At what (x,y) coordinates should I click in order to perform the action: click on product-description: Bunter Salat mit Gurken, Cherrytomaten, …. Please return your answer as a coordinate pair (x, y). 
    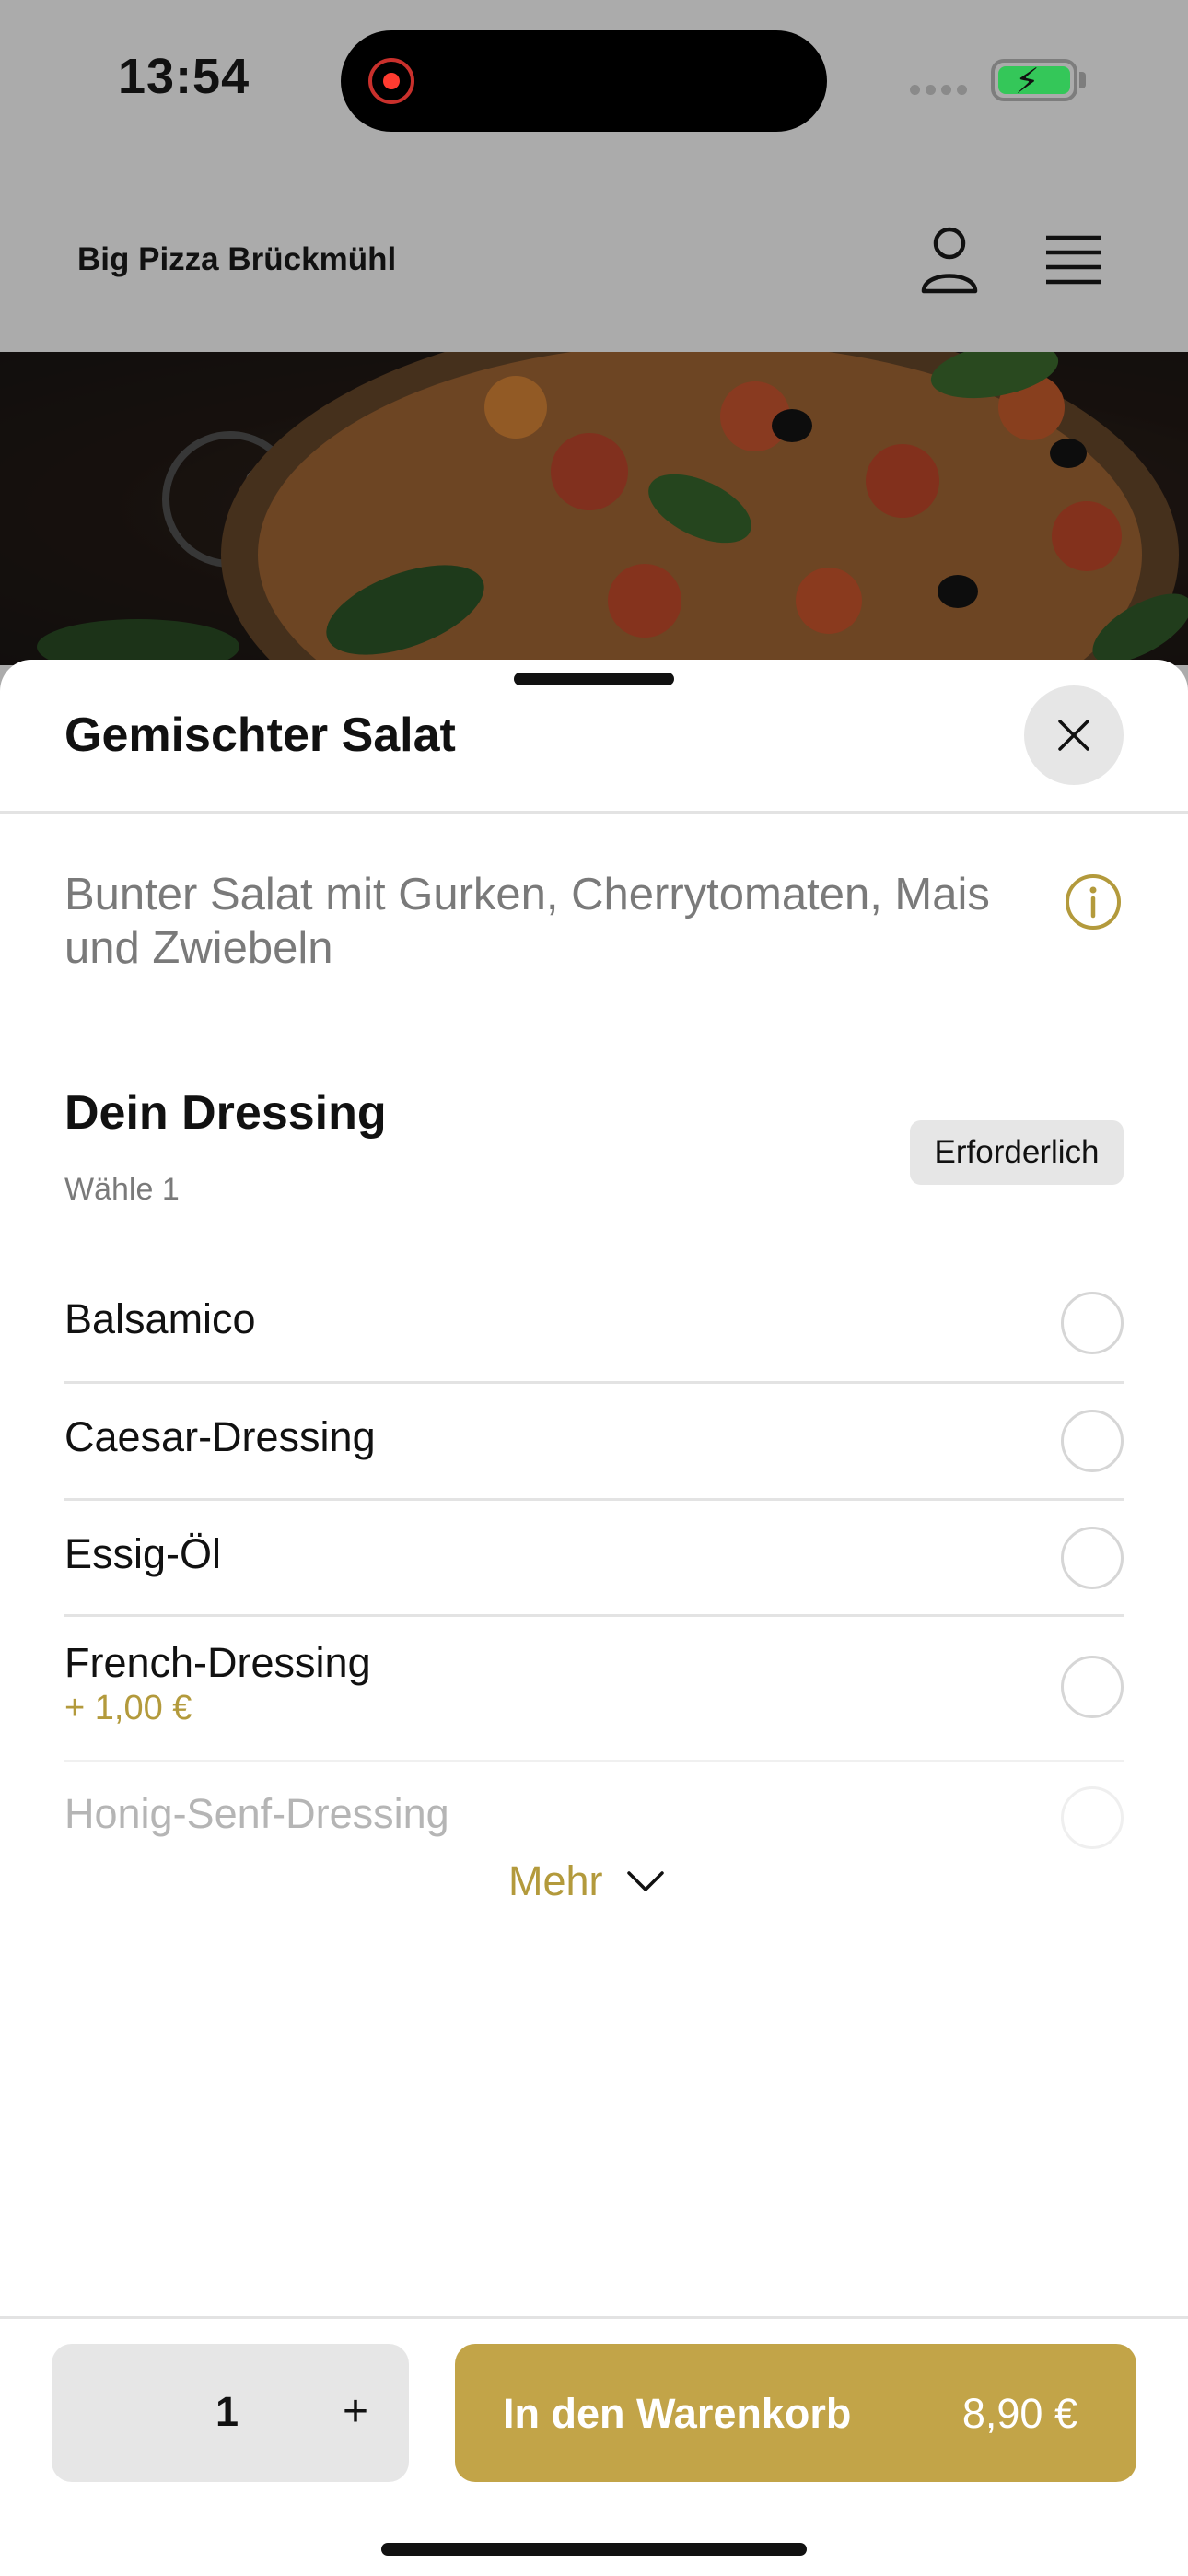
    Looking at the image, I should click on (527, 921).